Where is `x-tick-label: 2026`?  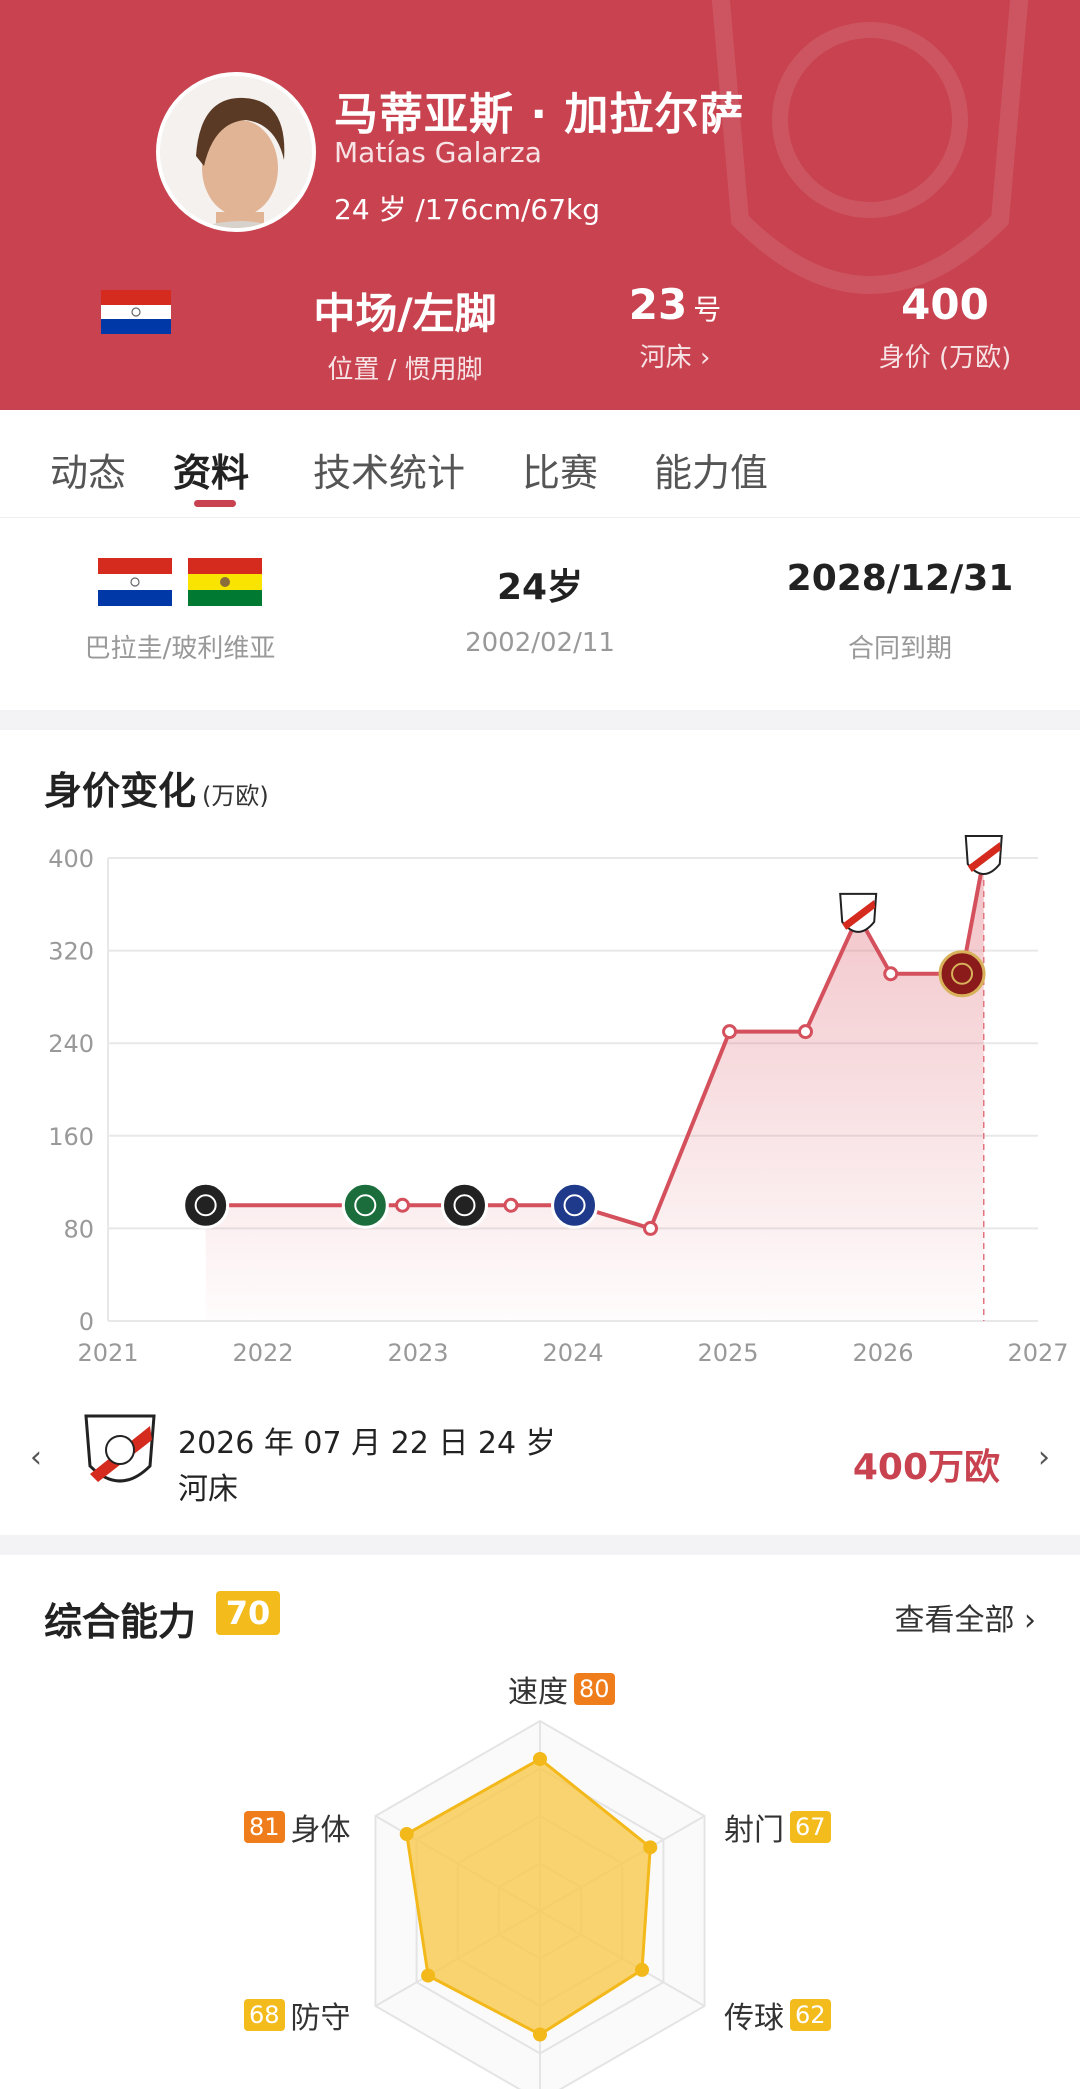 x-tick-label: 2026 is located at coordinates (882, 1353).